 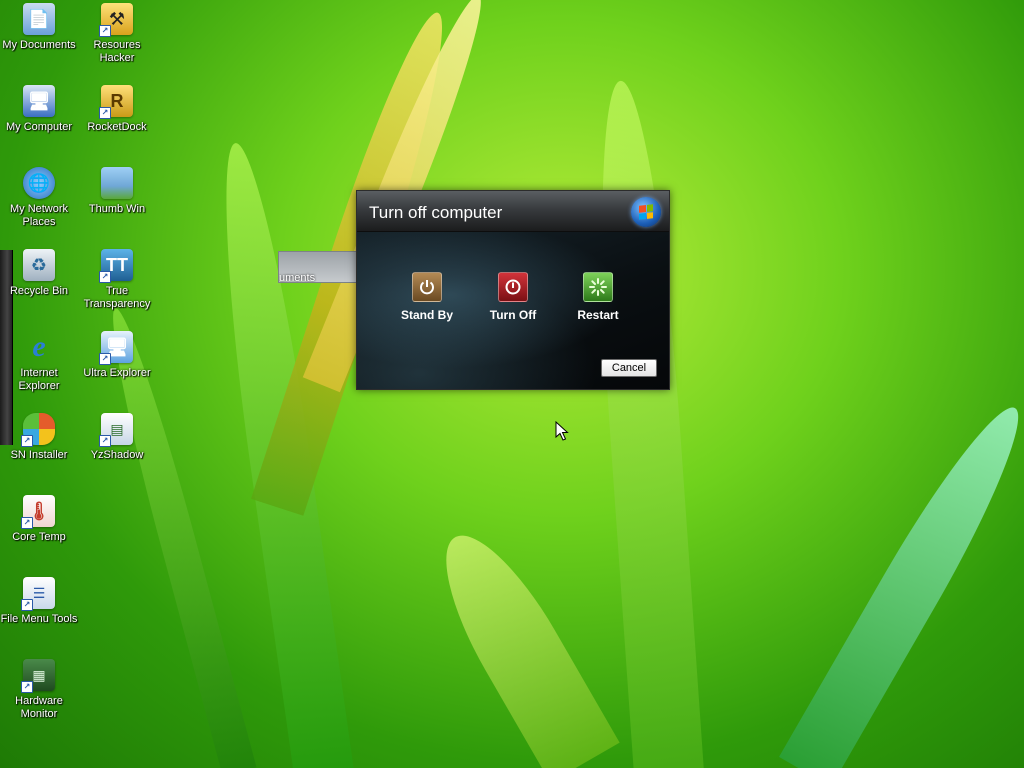 What do you see at coordinates (39, 215) in the screenshot?
I see `desktop-icon-label: My Network Places` at bounding box center [39, 215].